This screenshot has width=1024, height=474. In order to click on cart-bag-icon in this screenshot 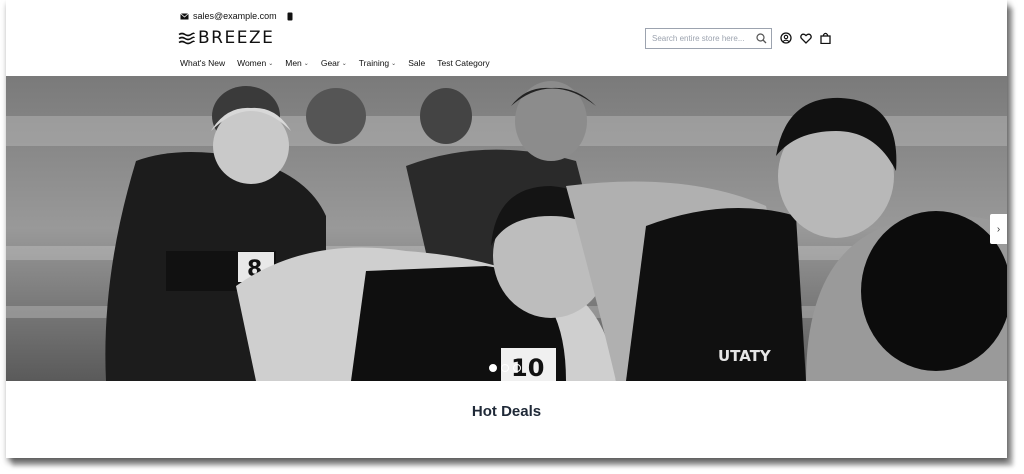, I will do `click(825, 38)`.